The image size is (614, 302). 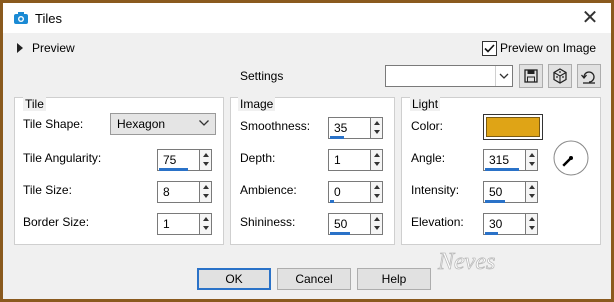 I want to click on tile-shape-dropdown: Hexagon, so click(x=163, y=124).